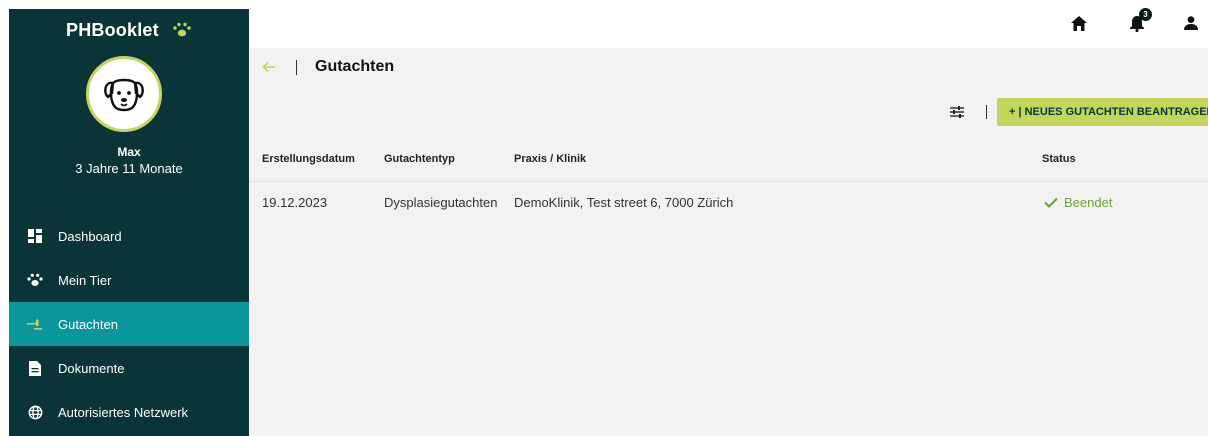  I want to click on sidebar-item-label: Autorisiertes Netzwerk, so click(123, 412).